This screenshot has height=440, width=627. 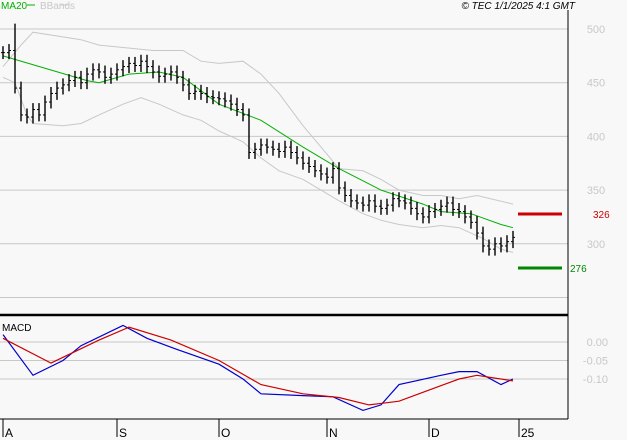 What do you see at coordinates (596, 191) in the screenshot?
I see `y-tick-label: 350` at bounding box center [596, 191].